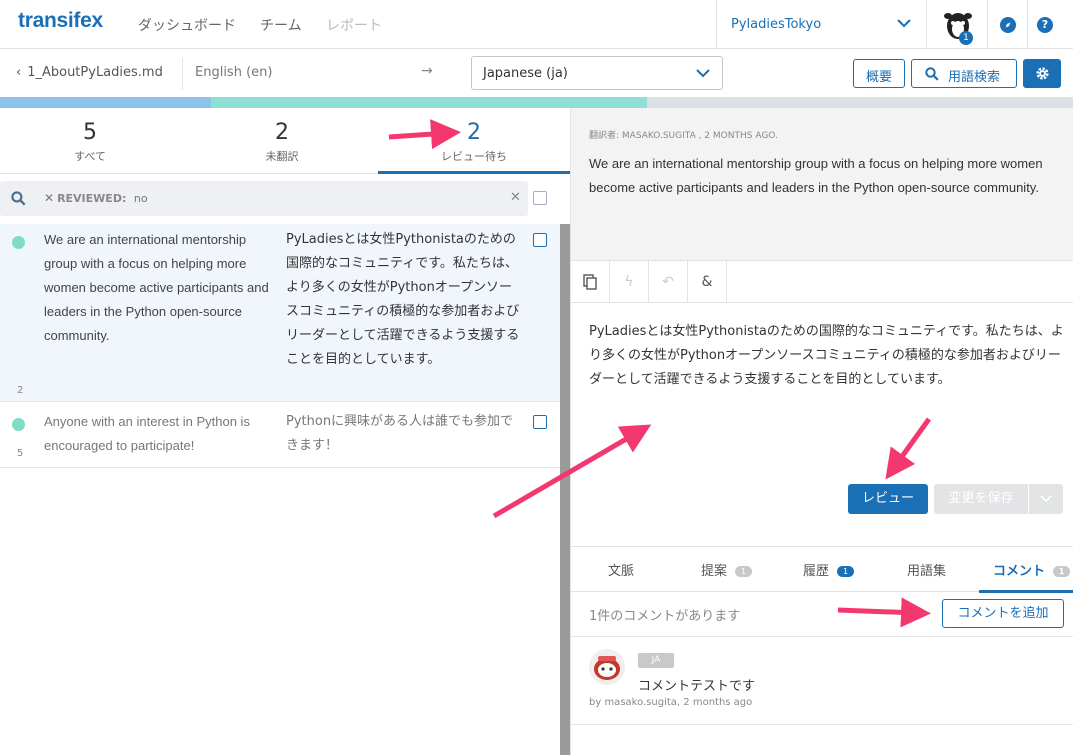 Image resolution: width=1073 pixels, height=755 pixels. Describe the element at coordinates (1045, 25) in the screenshot. I see `help-icon: ?` at that location.